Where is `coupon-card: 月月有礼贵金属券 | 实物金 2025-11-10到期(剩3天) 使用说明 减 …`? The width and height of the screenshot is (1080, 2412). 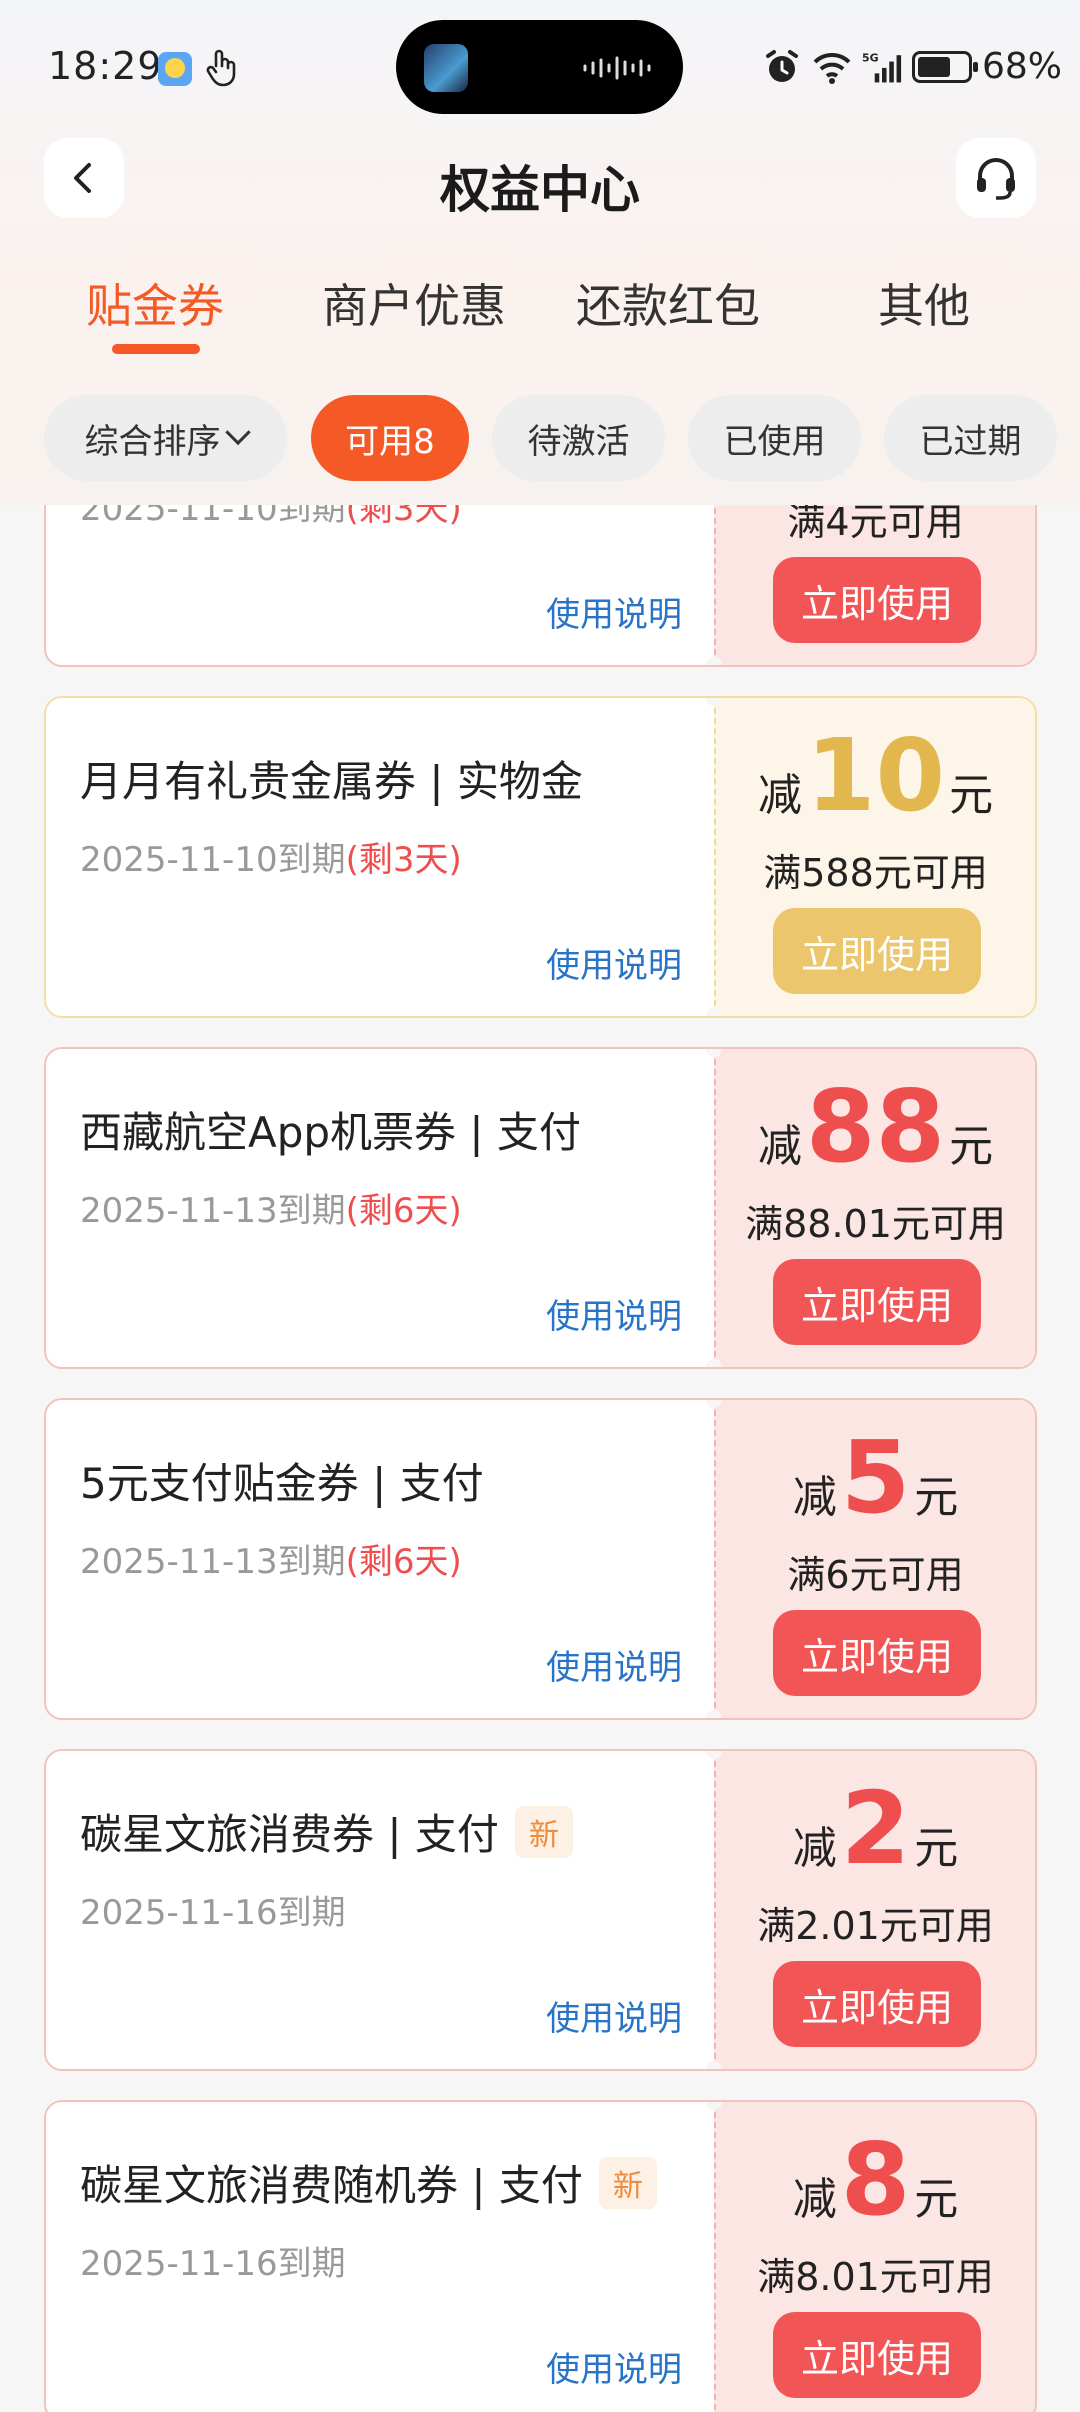
coupon-card: 月月有礼贵金属券 | 实物金 2025-11-10到期(剩3天) 使用说明 减 … is located at coordinates (540, 857).